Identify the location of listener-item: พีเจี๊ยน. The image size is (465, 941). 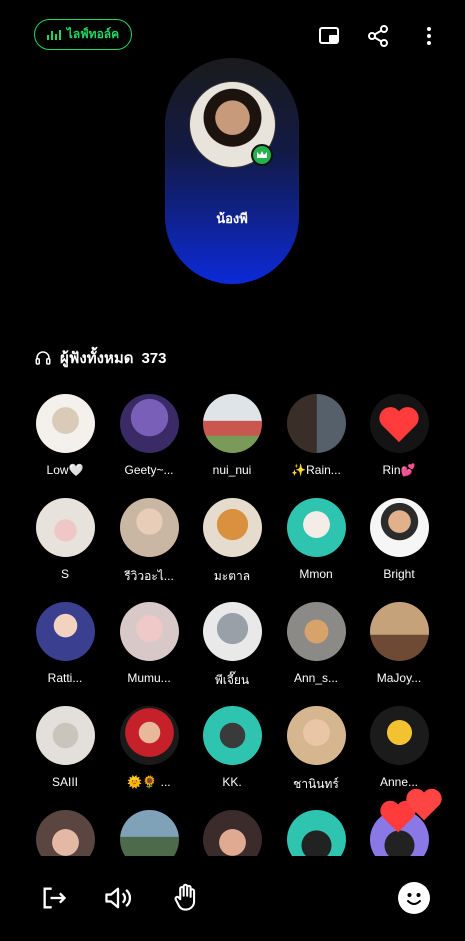
(232, 646).